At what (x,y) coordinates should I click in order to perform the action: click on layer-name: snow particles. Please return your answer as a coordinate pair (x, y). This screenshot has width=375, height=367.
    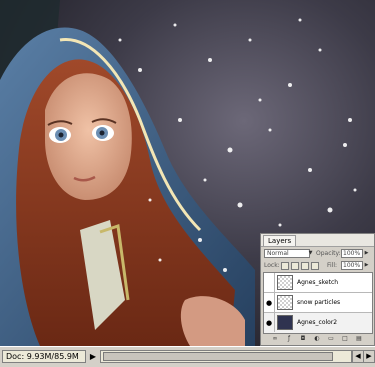
    Looking at the image, I should click on (319, 302).